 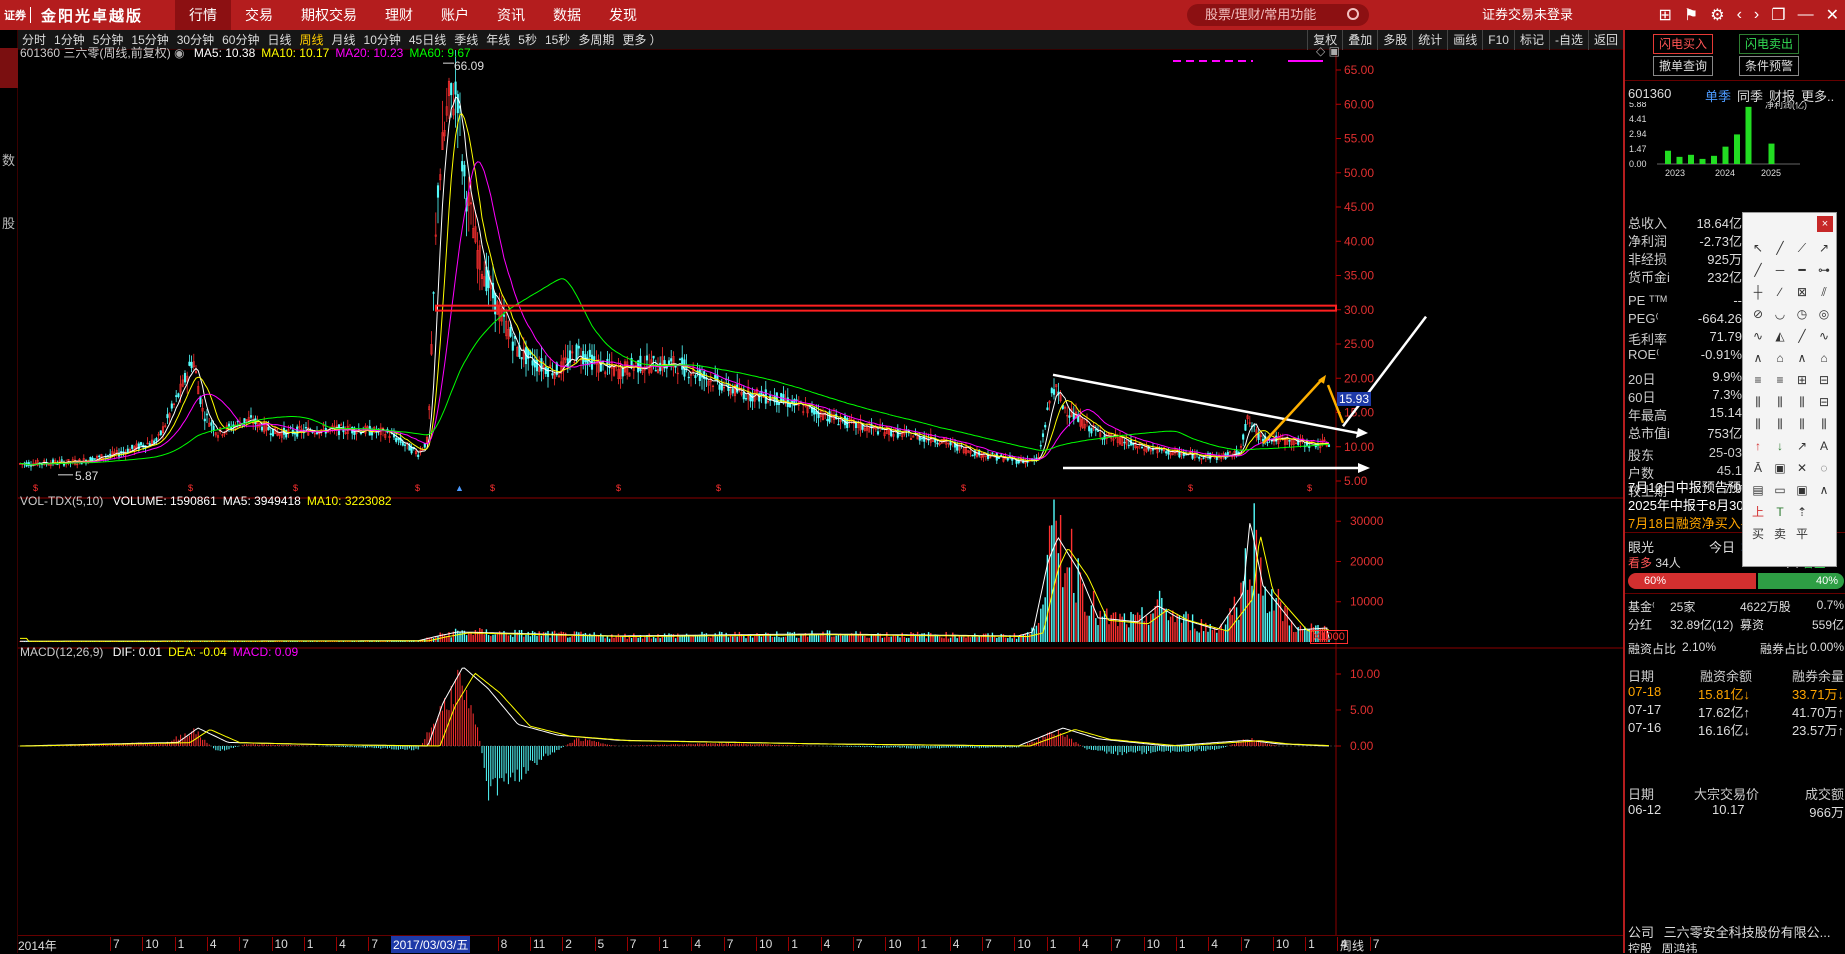 What do you see at coordinates (1806, 15) in the screenshot?
I see `minimize-icon: —` at bounding box center [1806, 15].